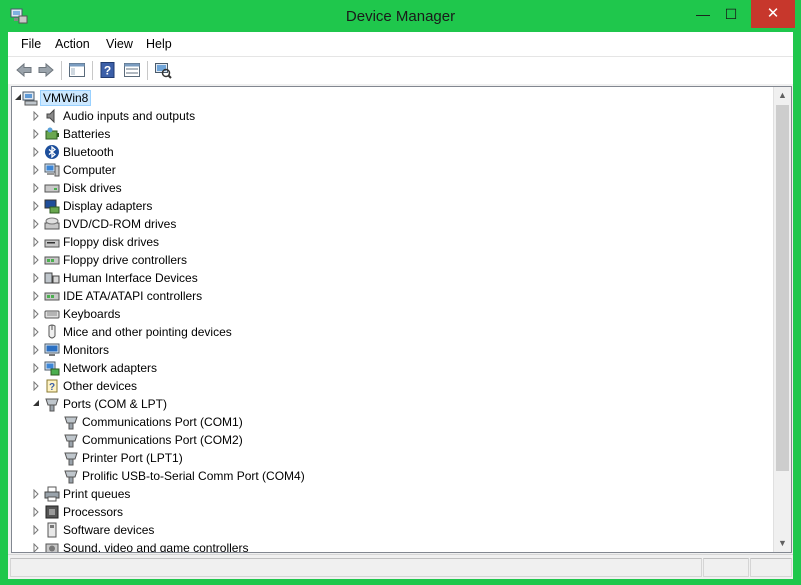 Image resolution: width=801 pixels, height=585 pixels. I want to click on tree-device-node: Communications Port (COM2), so click(389, 440).